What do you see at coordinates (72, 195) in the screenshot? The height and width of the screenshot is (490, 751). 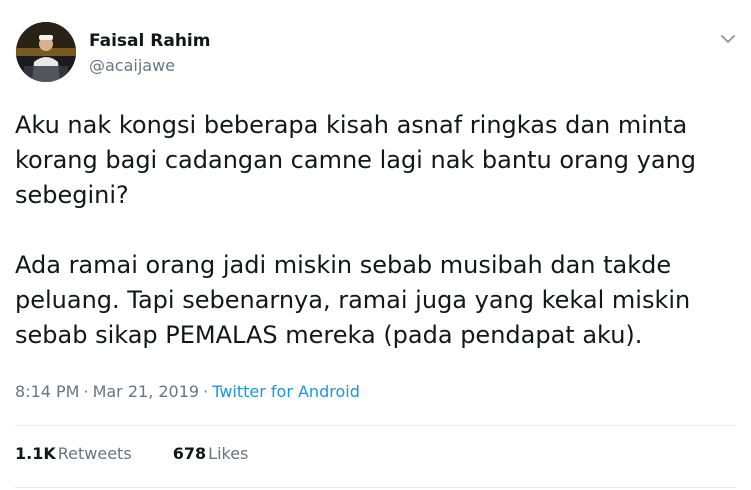 I see `tweet-line: sebegini?` at bounding box center [72, 195].